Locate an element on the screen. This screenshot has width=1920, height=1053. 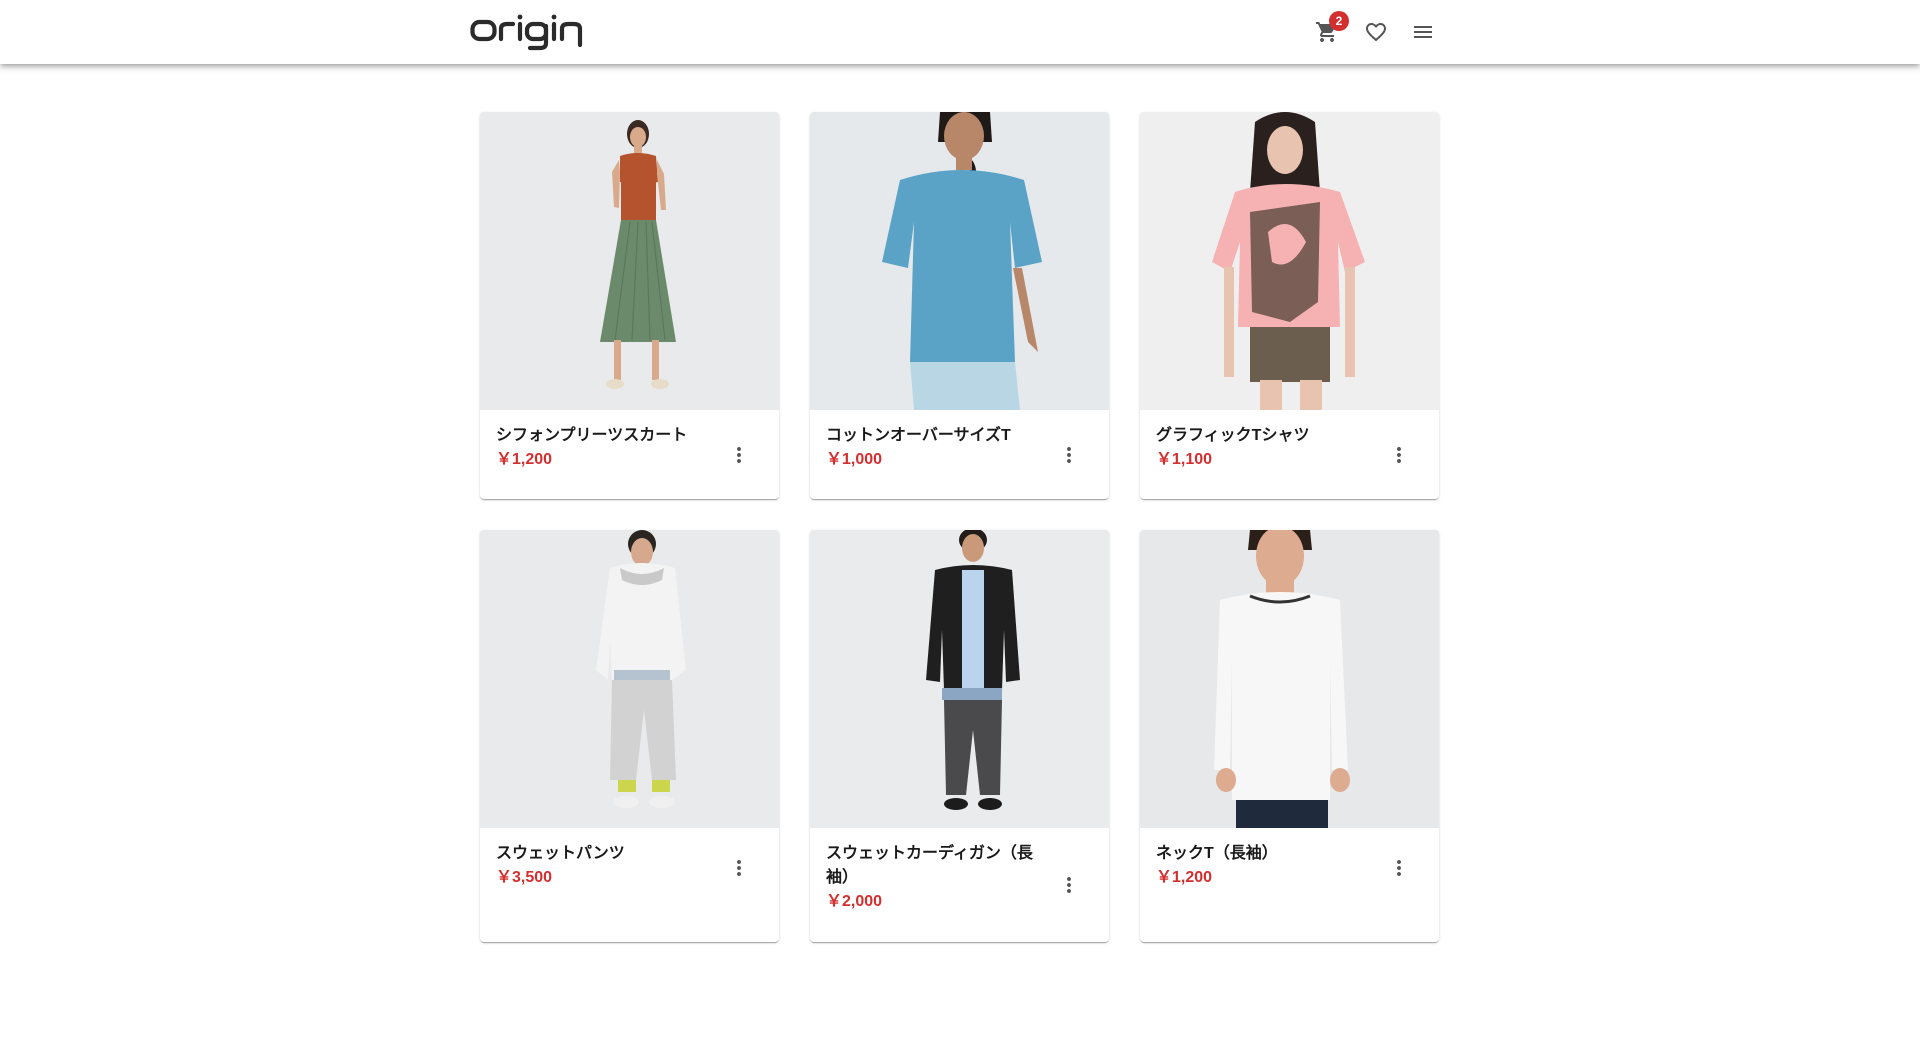
product-card: コットンオーバーサイズT ￥1,000 is located at coordinates (959, 305).